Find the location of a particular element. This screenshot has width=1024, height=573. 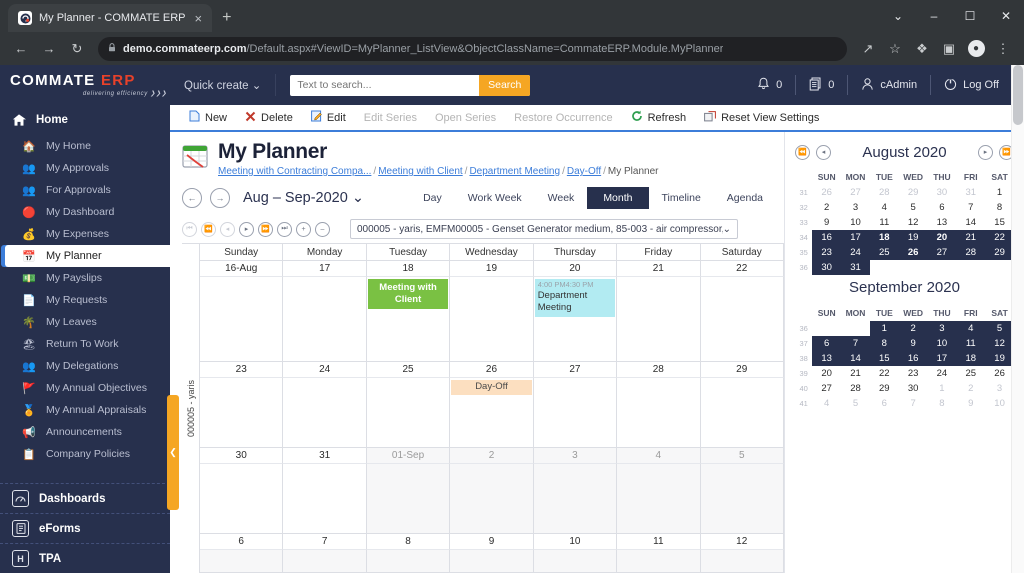

extensions-icon: ❖ is located at coordinates (922, 49).